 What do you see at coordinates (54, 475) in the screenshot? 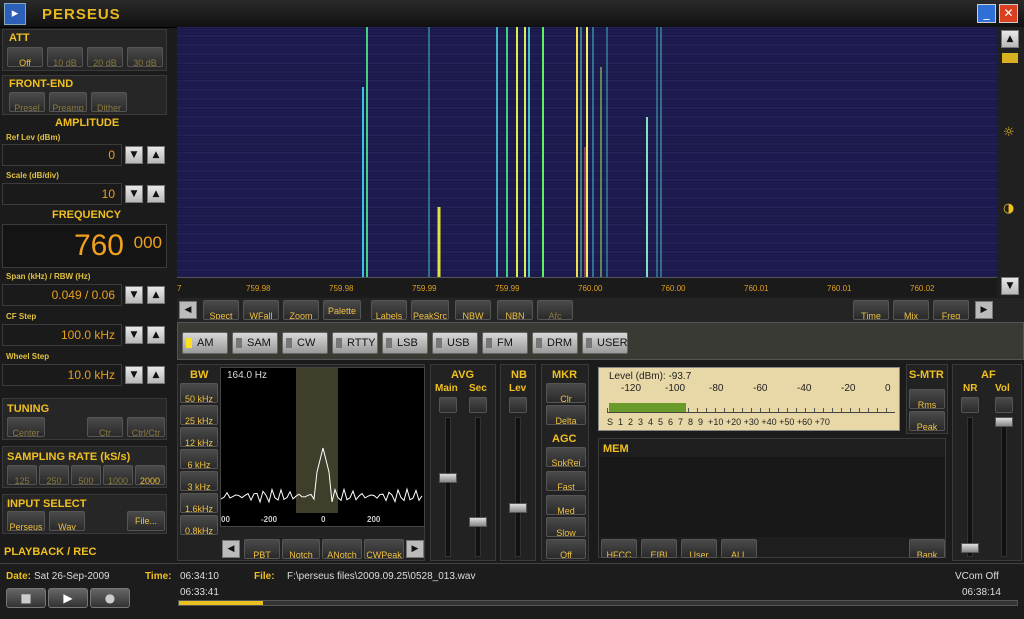
I see `sr-250-button: 250` at bounding box center [54, 475].